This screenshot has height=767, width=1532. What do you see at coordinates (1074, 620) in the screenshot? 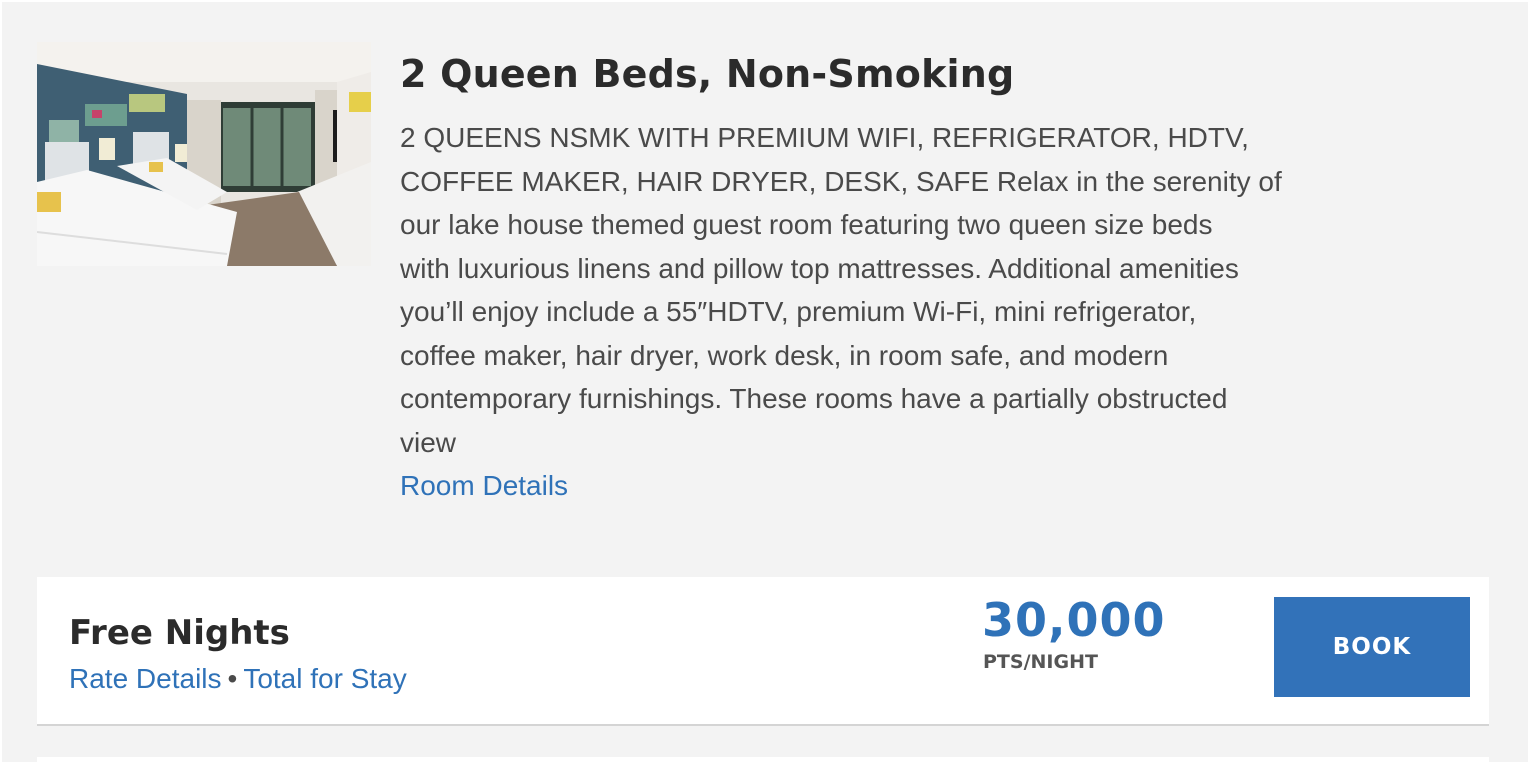
I see `points-price: 30,000` at bounding box center [1074, 620].